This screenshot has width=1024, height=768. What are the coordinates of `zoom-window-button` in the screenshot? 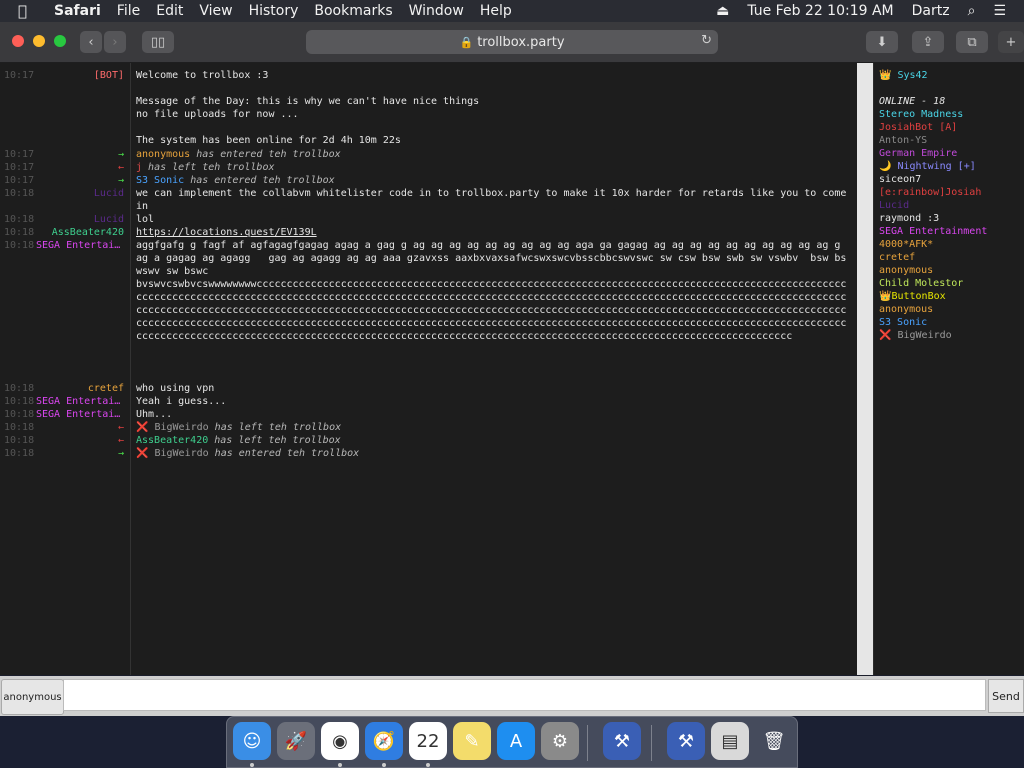 It's located at (60, 41).